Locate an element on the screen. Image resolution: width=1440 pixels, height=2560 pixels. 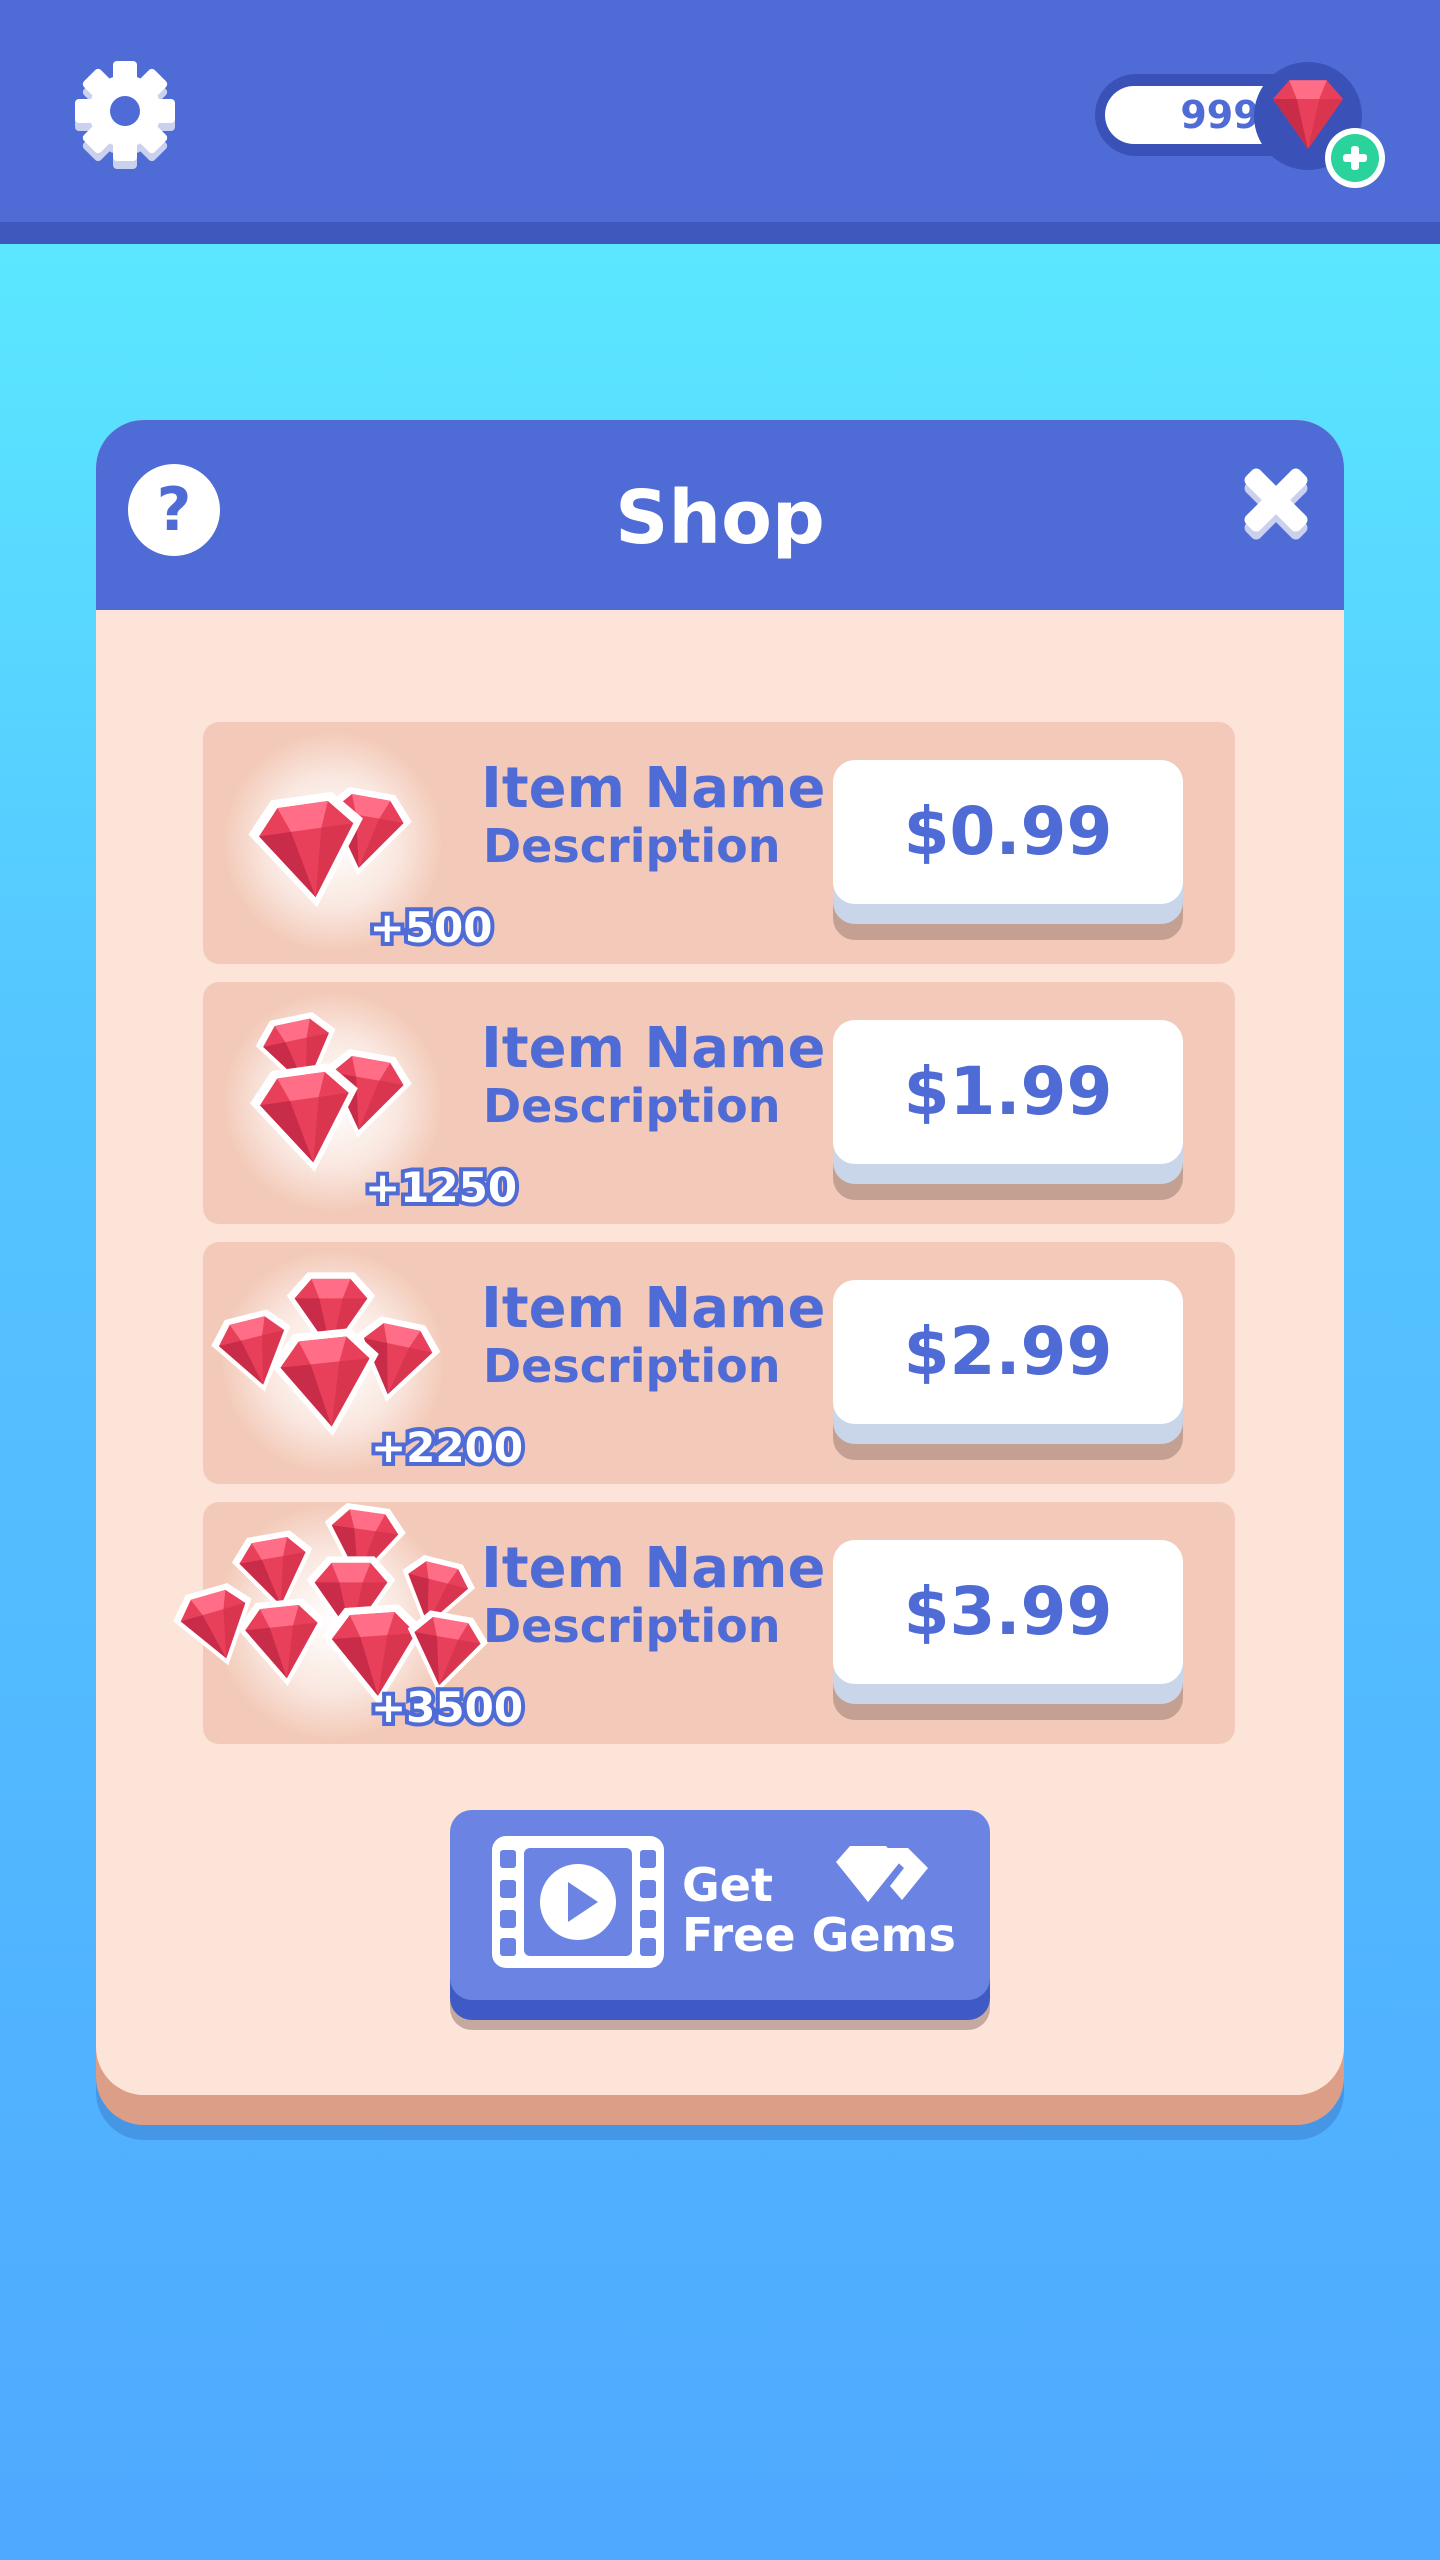
shop-item: +2200 Item Name Description $2.99 is located at coordinates (719, 1363).